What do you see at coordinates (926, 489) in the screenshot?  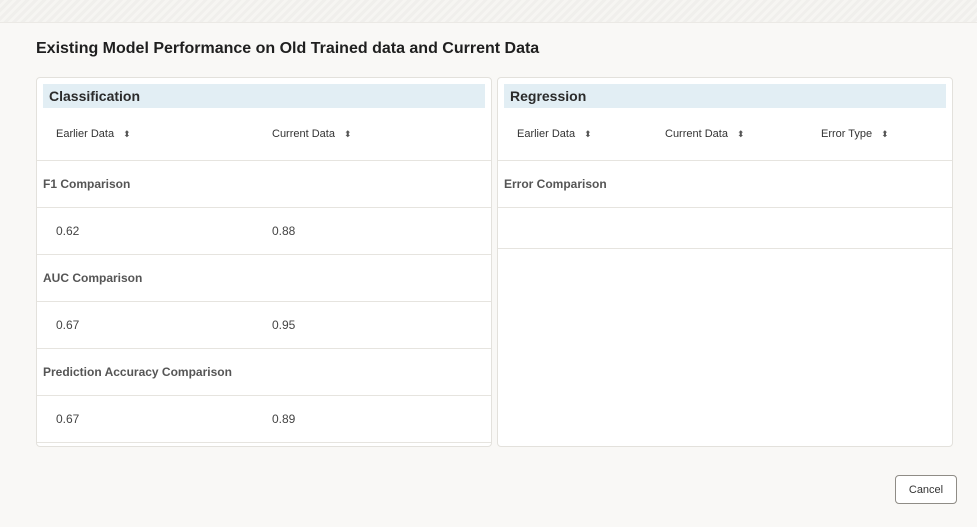 I see `cancel-button: Cancel` at bounding box center [926, 489].